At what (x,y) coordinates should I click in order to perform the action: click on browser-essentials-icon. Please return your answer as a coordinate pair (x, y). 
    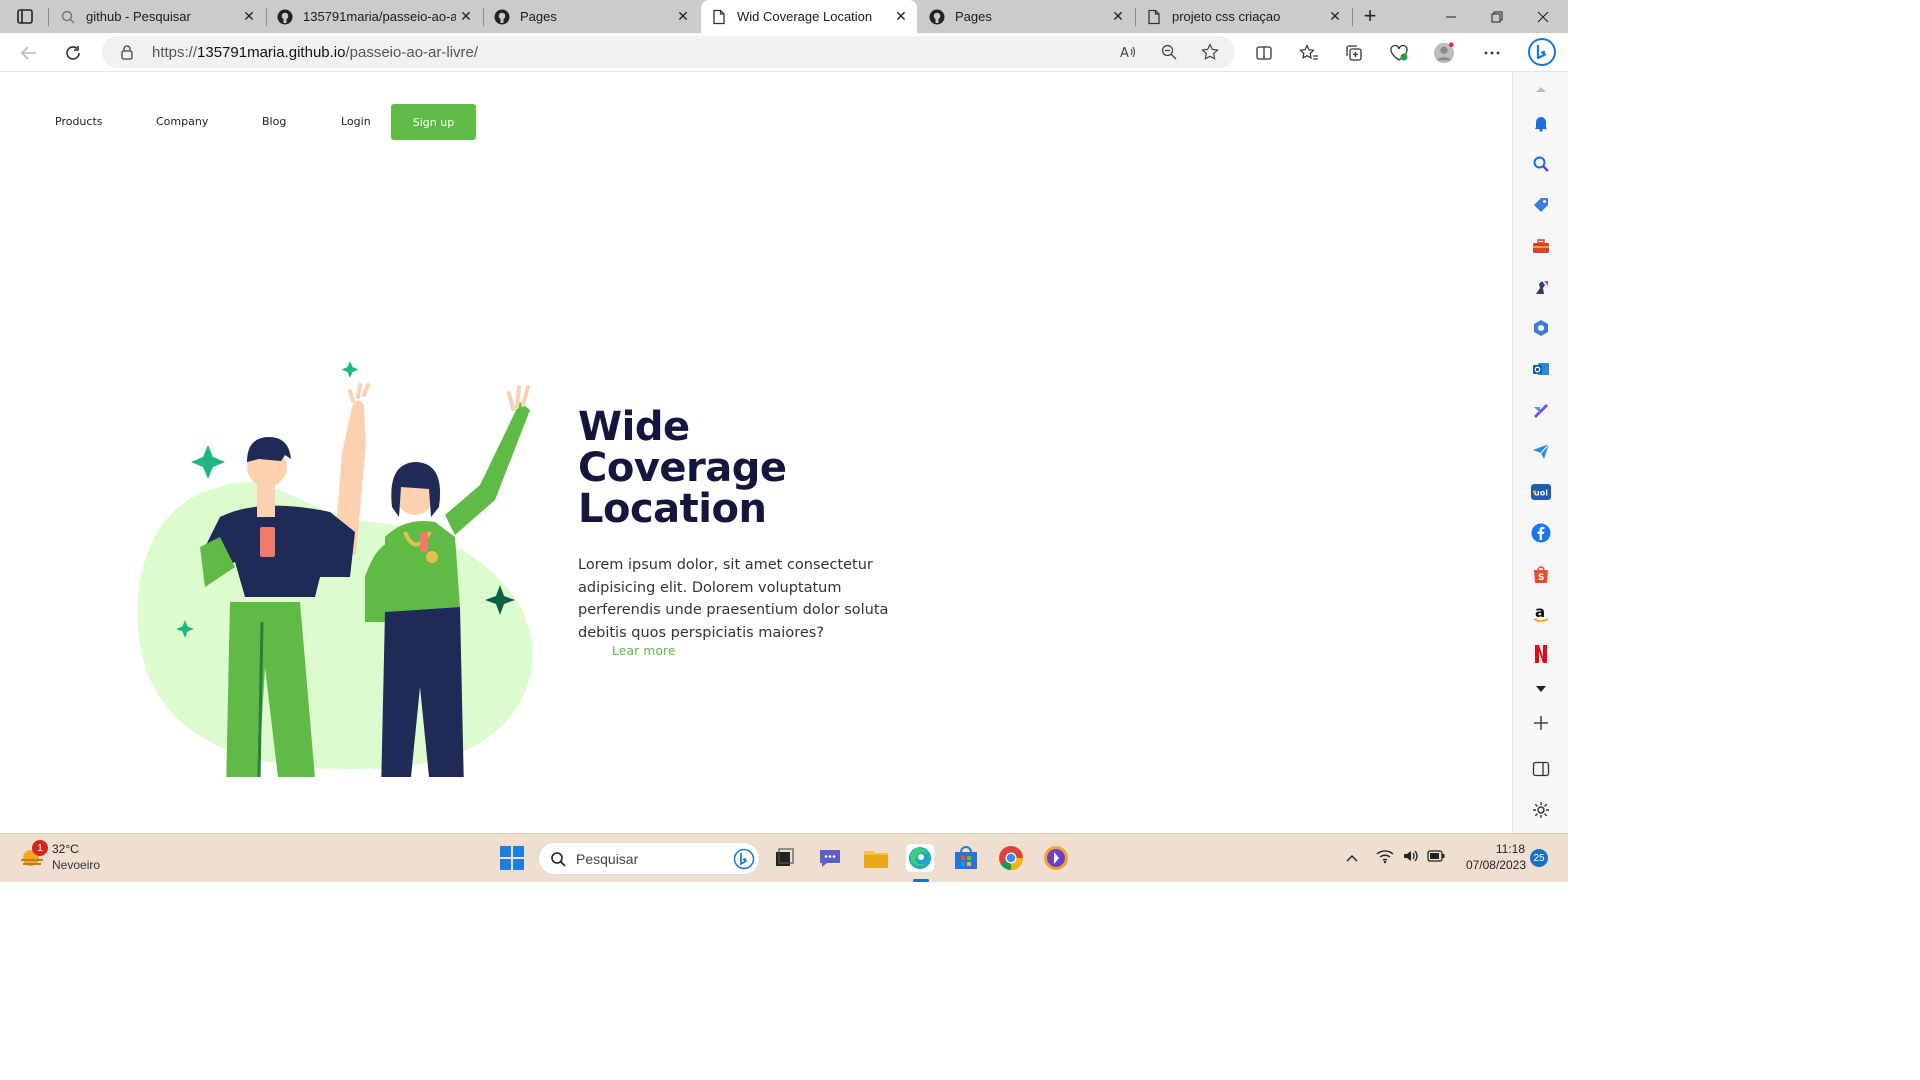
    Looking at the image, I should click on (1399, 53).